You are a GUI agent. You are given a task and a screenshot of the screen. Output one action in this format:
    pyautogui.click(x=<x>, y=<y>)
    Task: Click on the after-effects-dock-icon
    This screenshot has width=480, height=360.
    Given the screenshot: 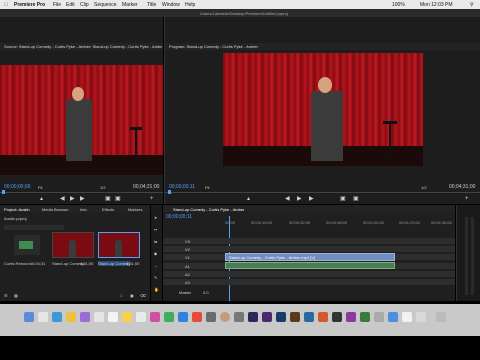 What is the action you would take?
    pyautogui.click(x=267, y=317)
    